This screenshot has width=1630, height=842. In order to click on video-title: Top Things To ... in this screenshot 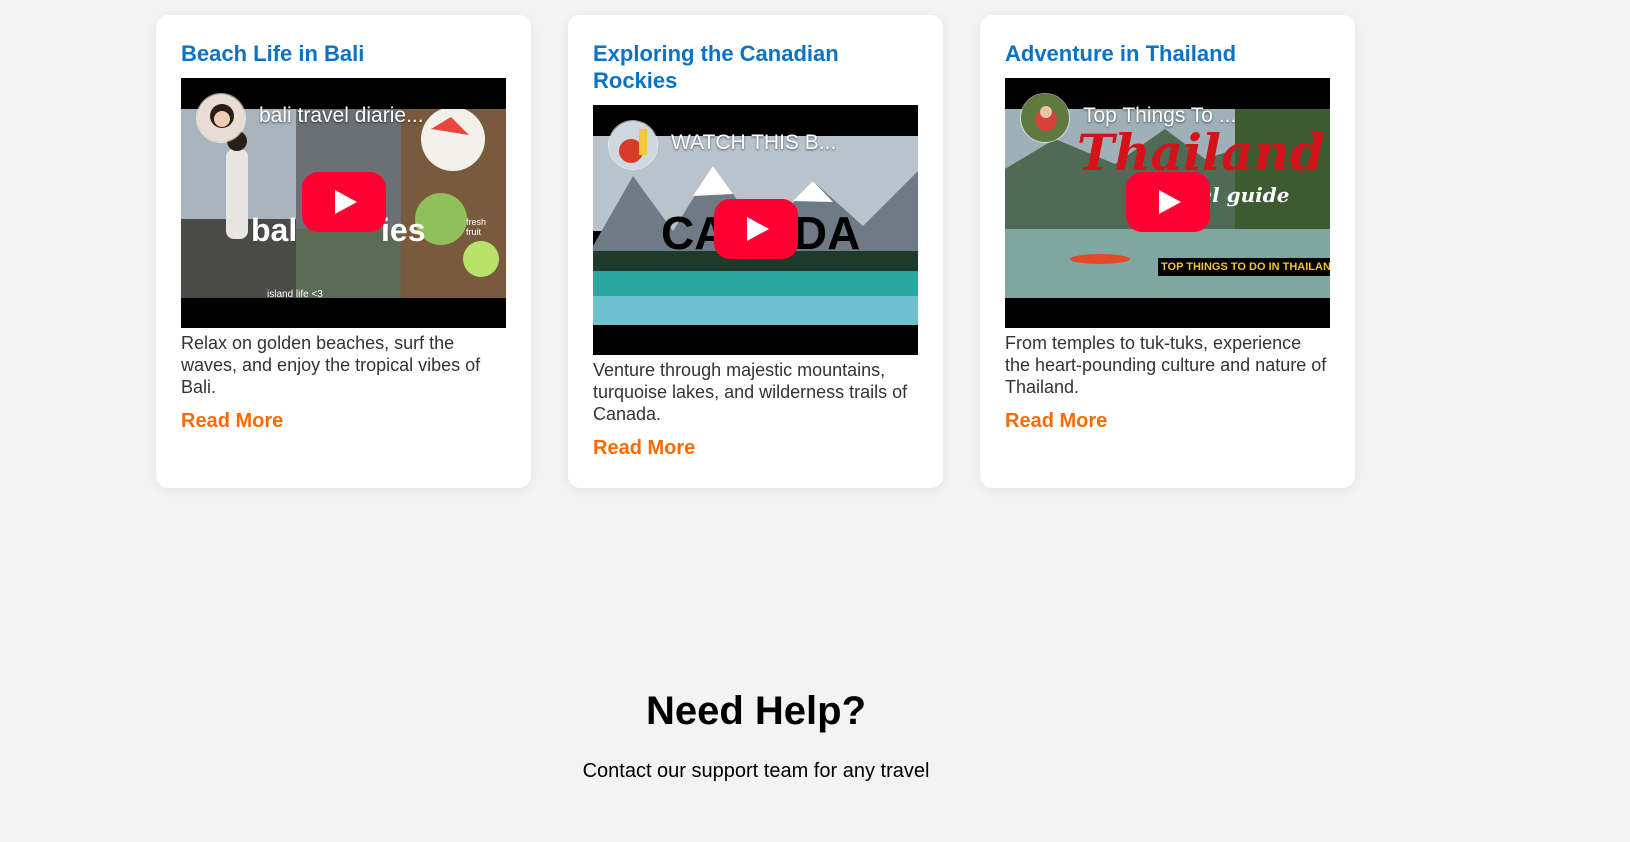, I will do `click(1159, 116)`.